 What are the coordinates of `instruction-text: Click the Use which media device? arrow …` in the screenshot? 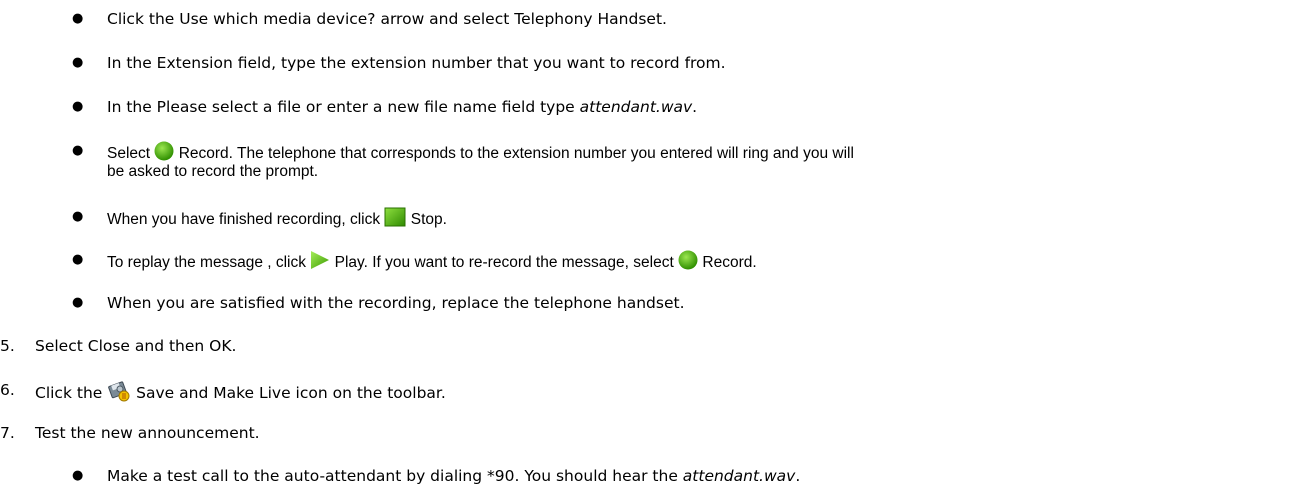 It's located at (387, 19).